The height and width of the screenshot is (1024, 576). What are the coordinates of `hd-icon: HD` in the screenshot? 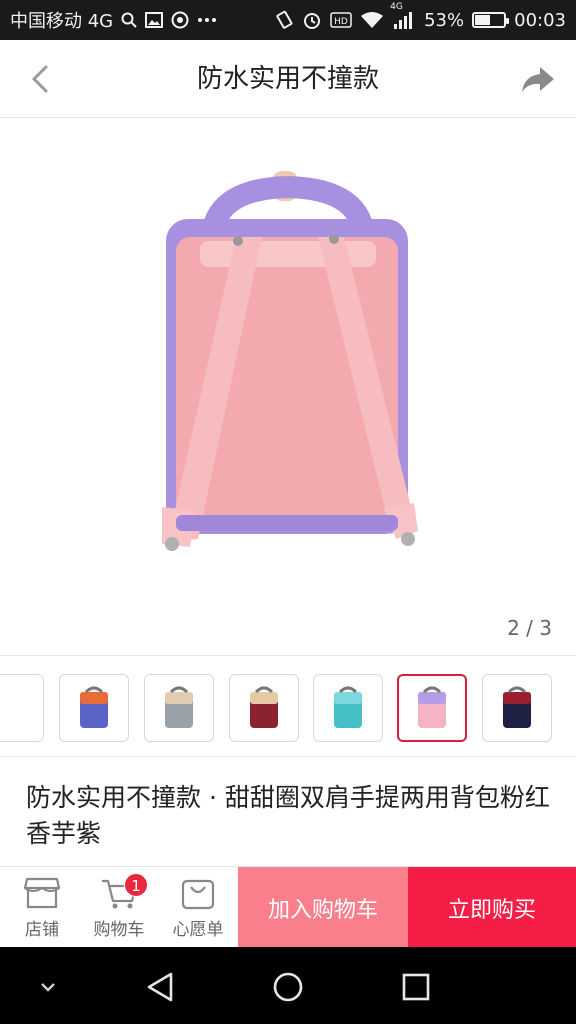 It's located at (341, 20).